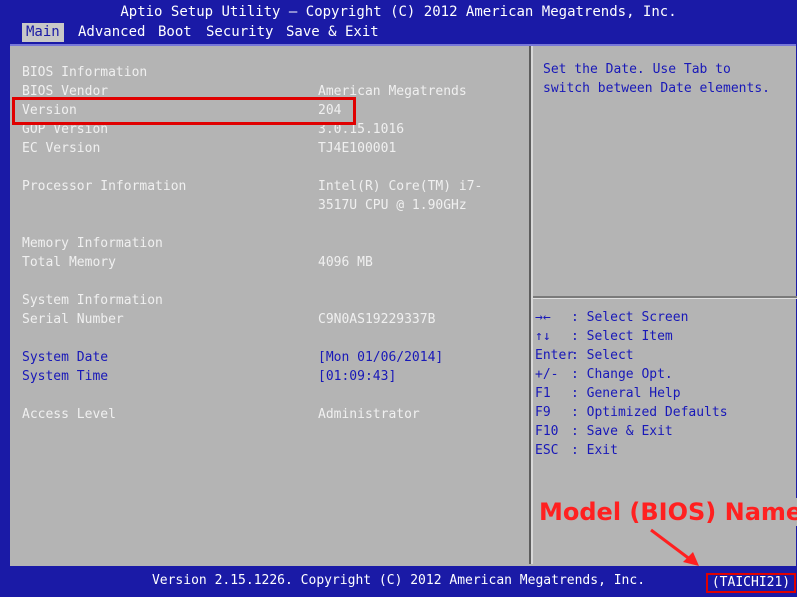  What do you see at coordinates (674, 547) in the screenshot?
I see `annotation-arrow-icon` at bounding box center [674, 547].